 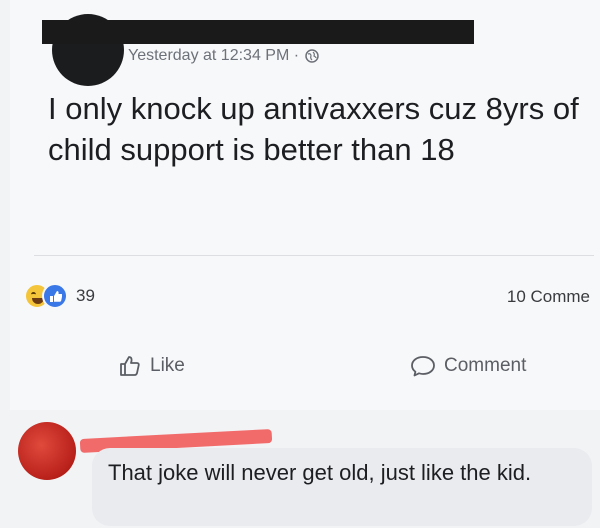 I want to click on comments-count-link: 10 Comme, so click(x=548, y=297).